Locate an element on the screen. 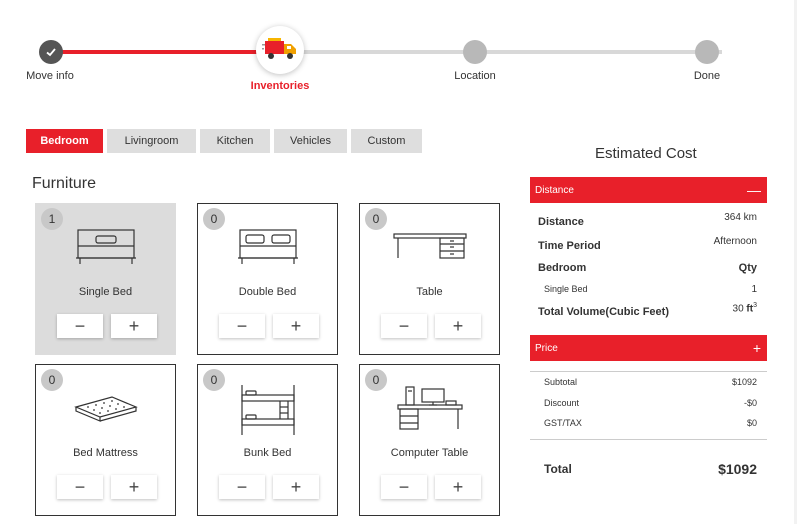  item-card-computer-table: 0 Computer Table − + is located at coordinates (429, 440).